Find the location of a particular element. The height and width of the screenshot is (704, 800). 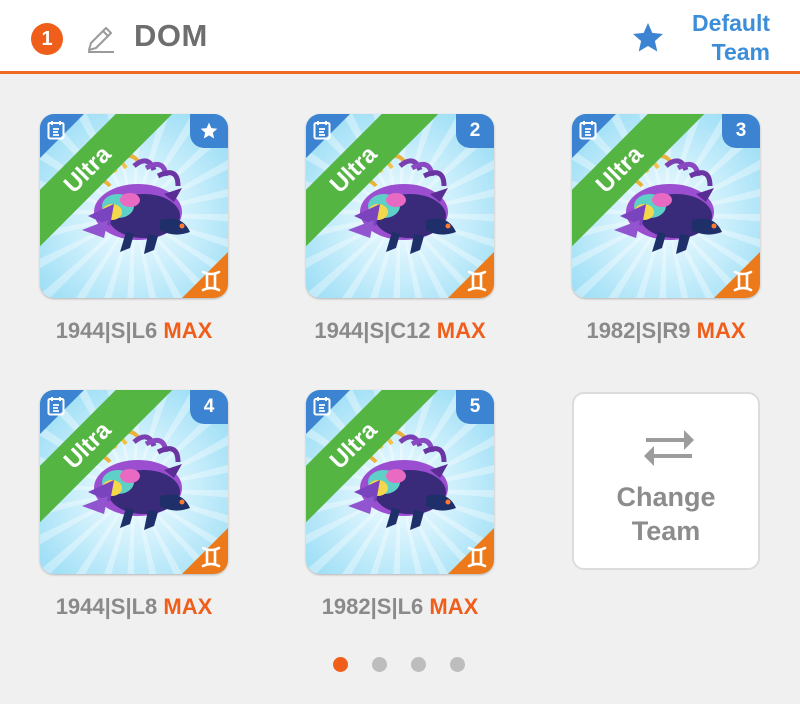

monster-id: 1982|S|R9 is located at coordinates (638, 330).